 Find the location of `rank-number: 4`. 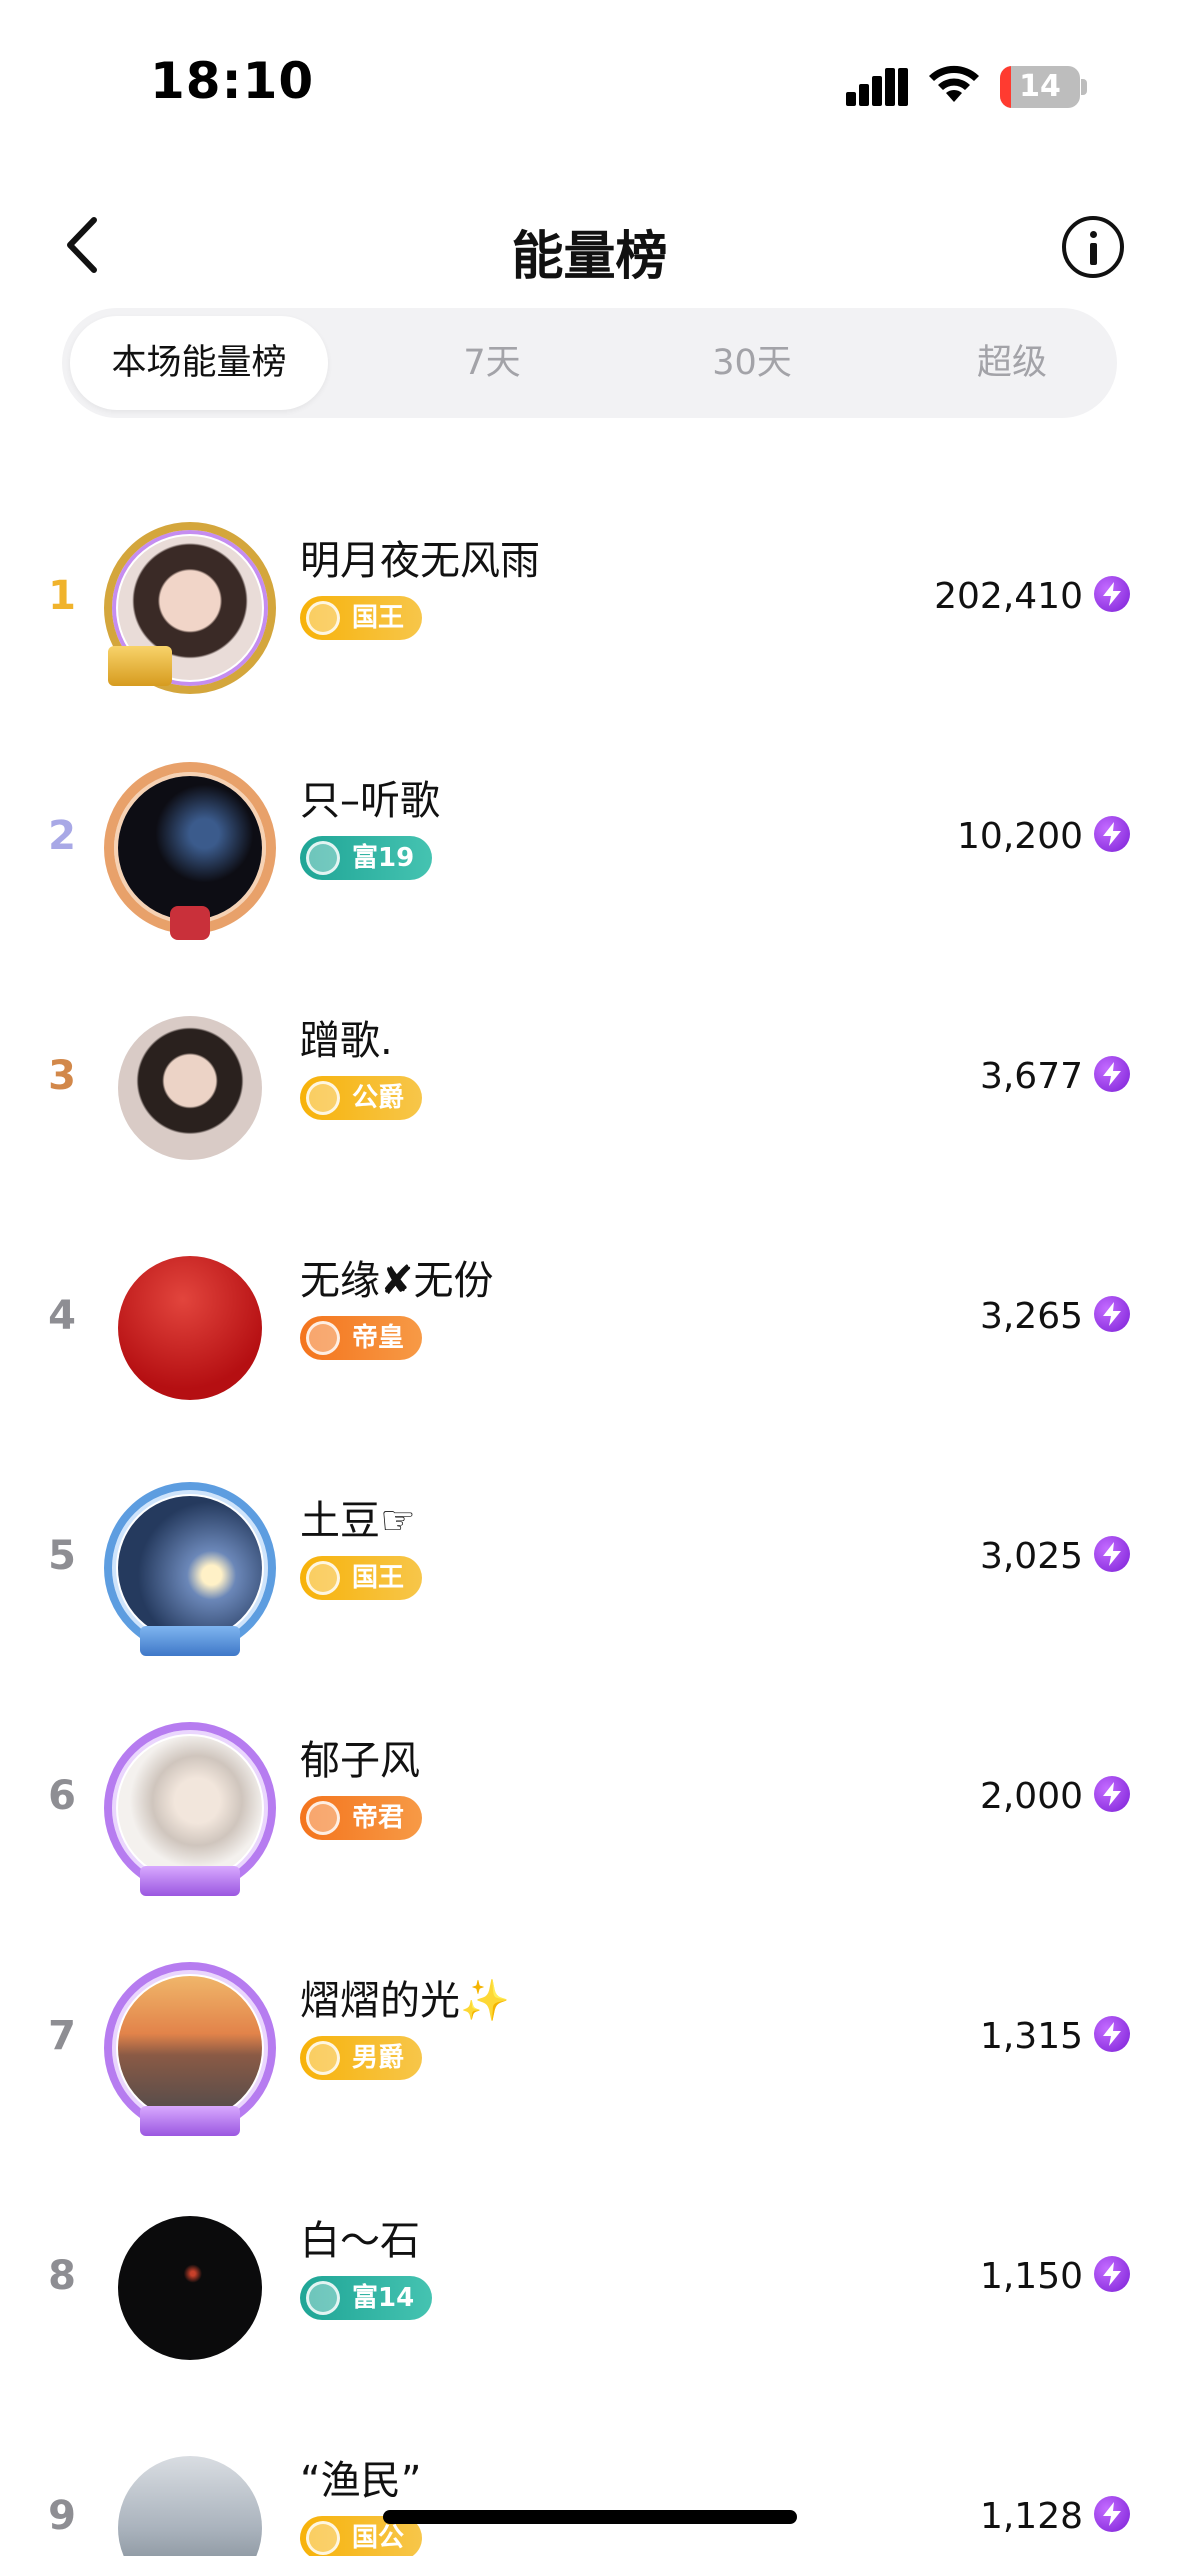

rank-number: 4 is located at coordinates (62, 1316).